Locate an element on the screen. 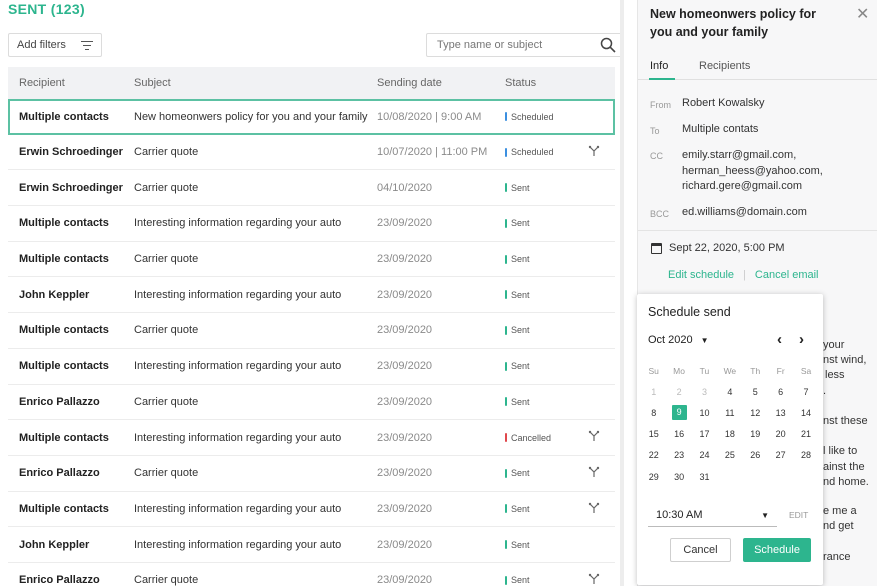 The height and width of the screenshot is (586, 877). day-number: 25 is located at coordinates (729, 455).